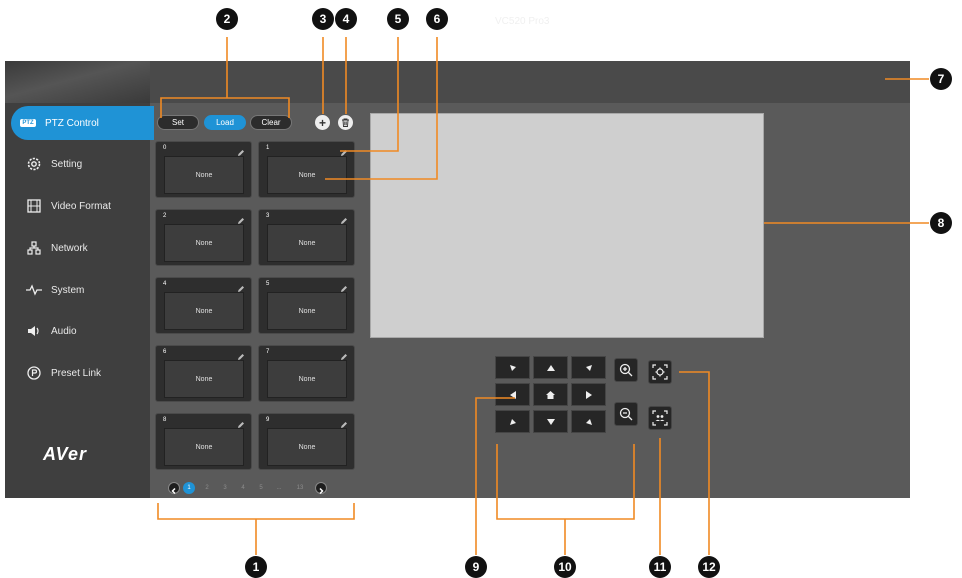 The image size is (962, 578). I want to click on pan-right-button, so click(588, 394).